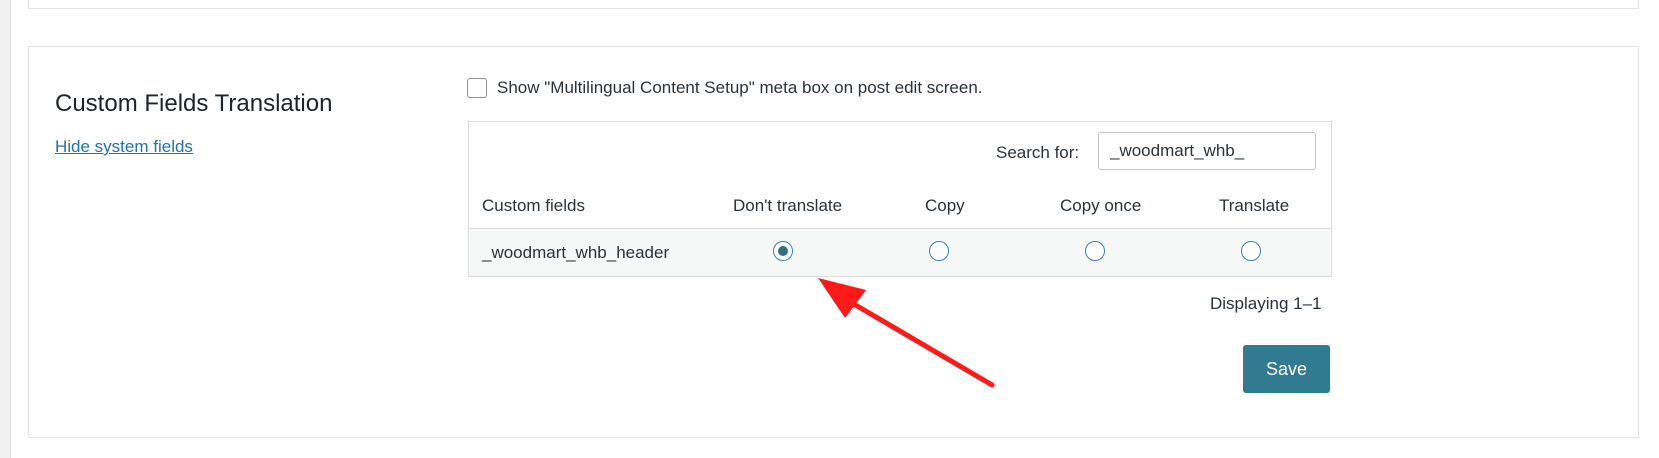 Image resolution: width=1659 pixels, height=458 pixels. What do you see at coordinates (533, 205) in the screenshot?
I see `column-header-custom-fields: Custom fields` at bounding box center [533, 205].